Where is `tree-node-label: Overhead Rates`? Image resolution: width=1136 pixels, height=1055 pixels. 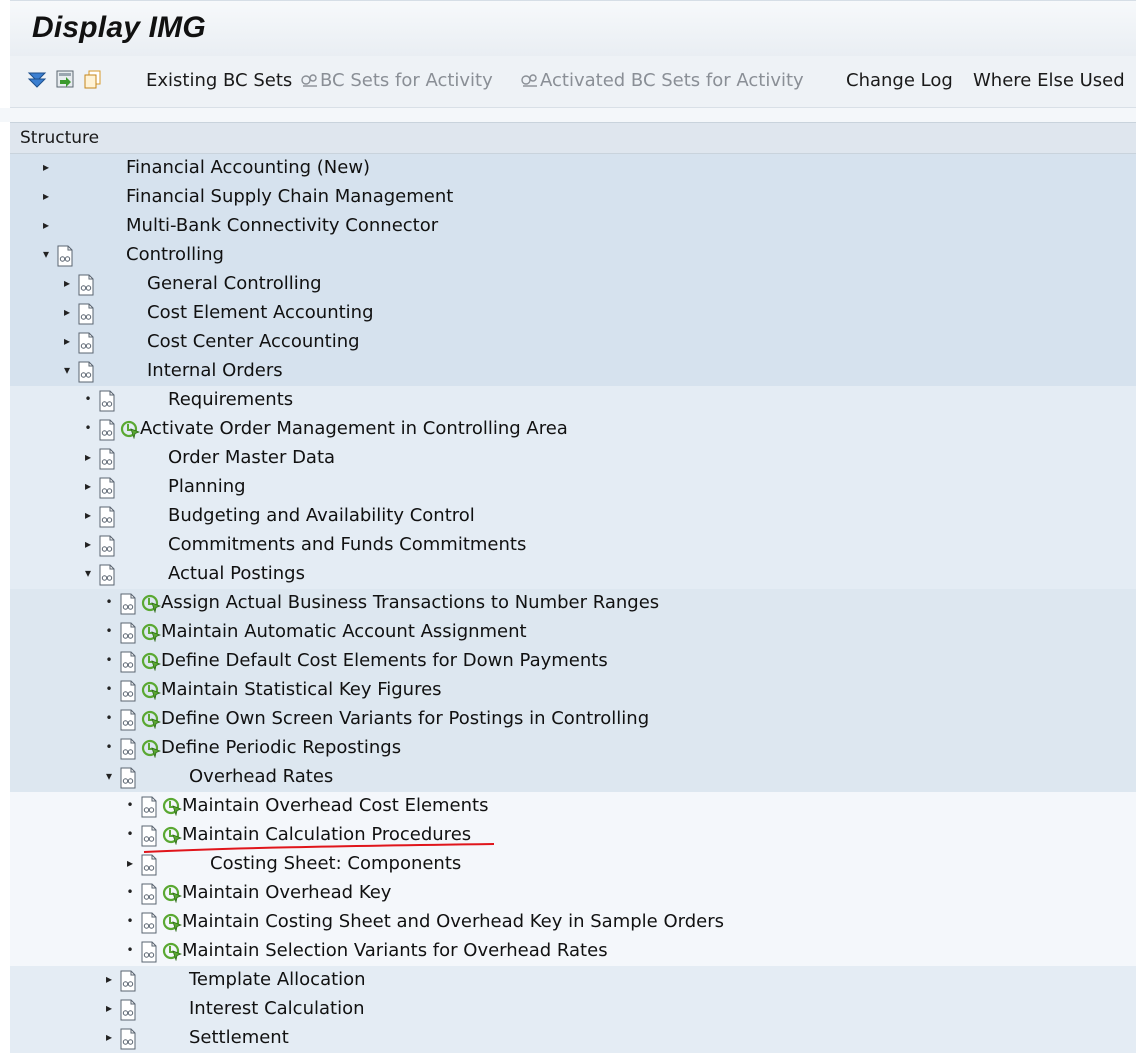 tree-node-label: Overhead Rates is located at coordinates (261, 776).